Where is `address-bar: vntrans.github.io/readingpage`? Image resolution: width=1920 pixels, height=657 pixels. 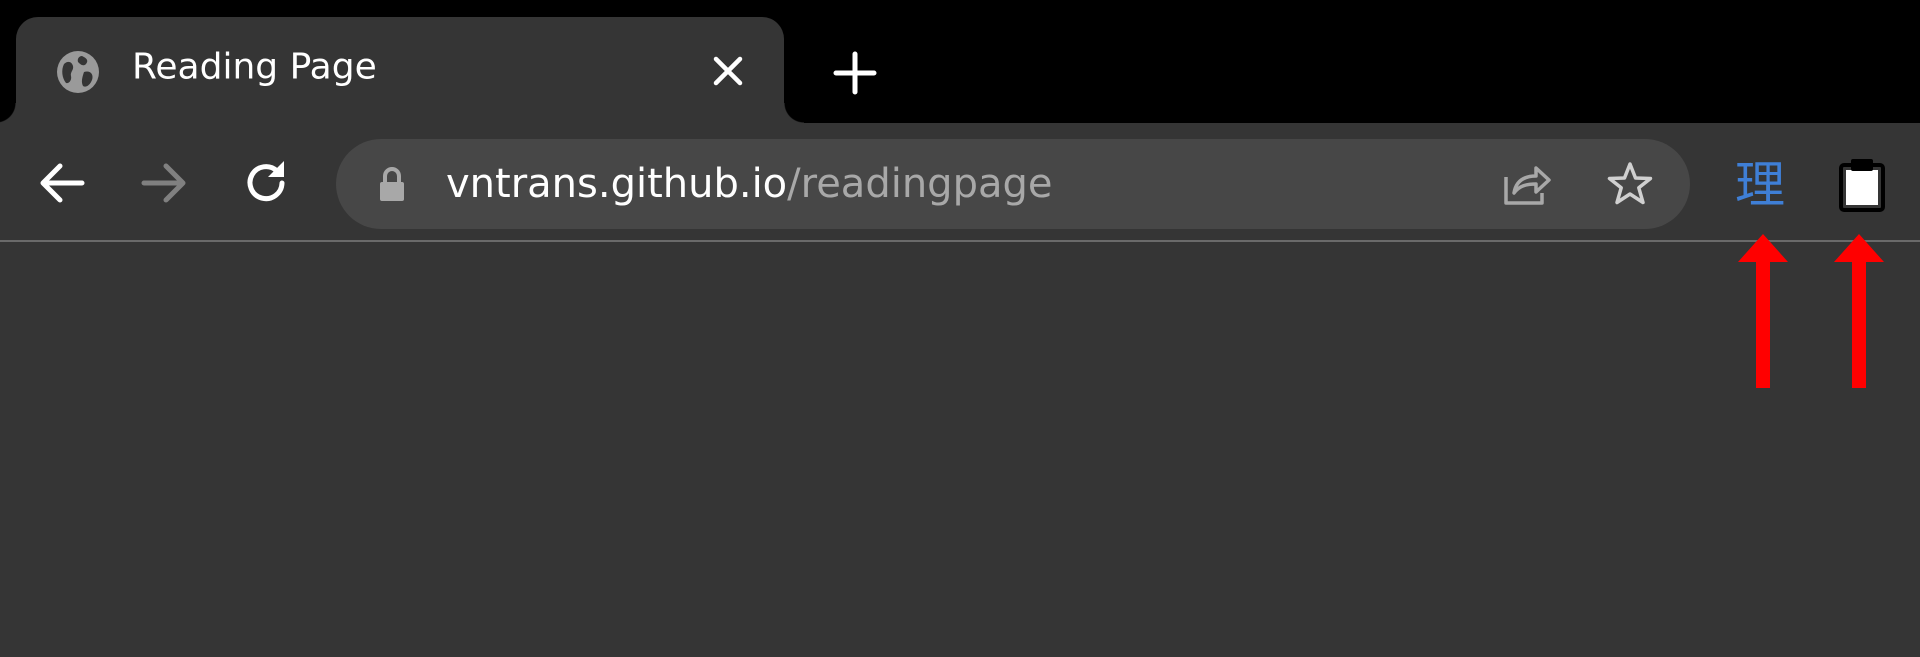
address-bar: vntrans.github.io/readingpage is located at coordinates (1013, 184).